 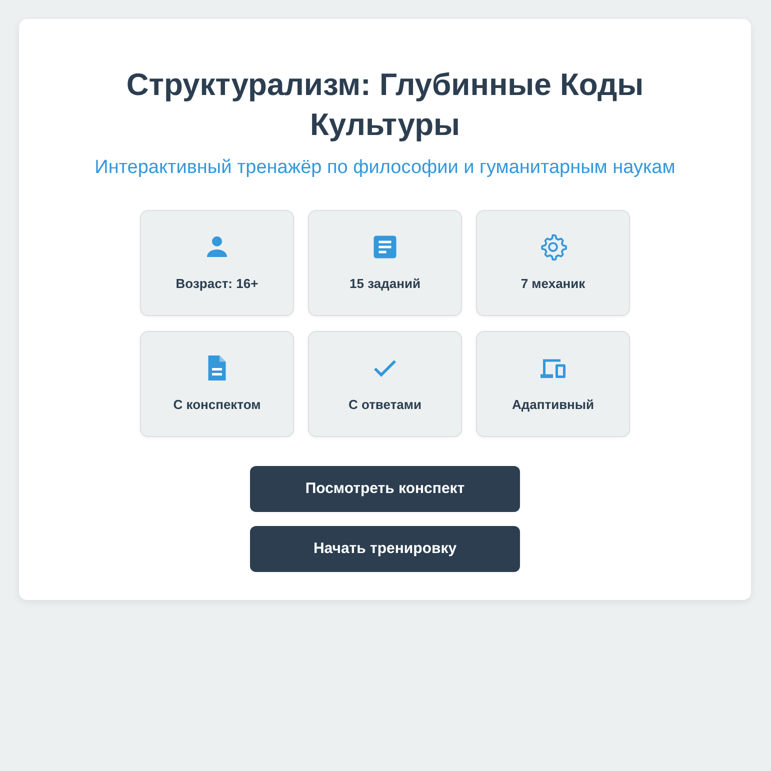 I want to click on view-notes-button: Посмотреть конспект, so click(x=385, y=489).